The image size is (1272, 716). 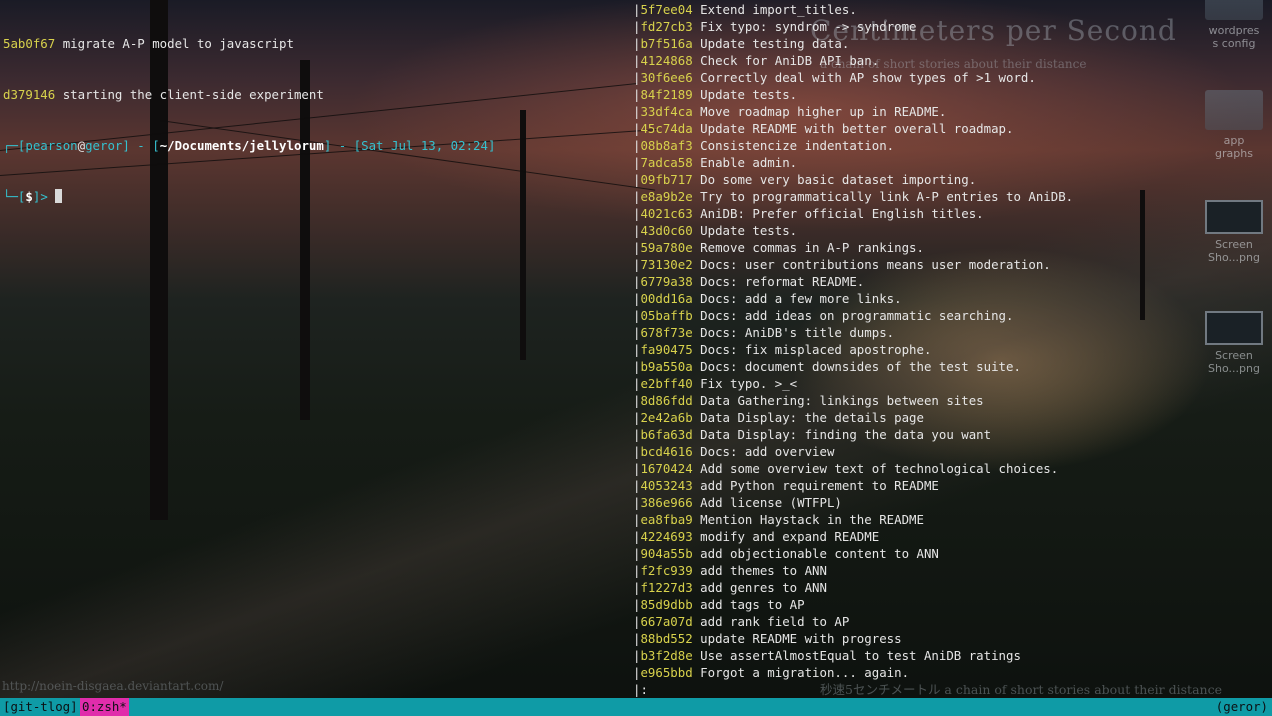 What do you see at coordinates (313, 196) in the screenshot?
I see `shell-input-line: └─[$]>` at bounding box center [313, 196].